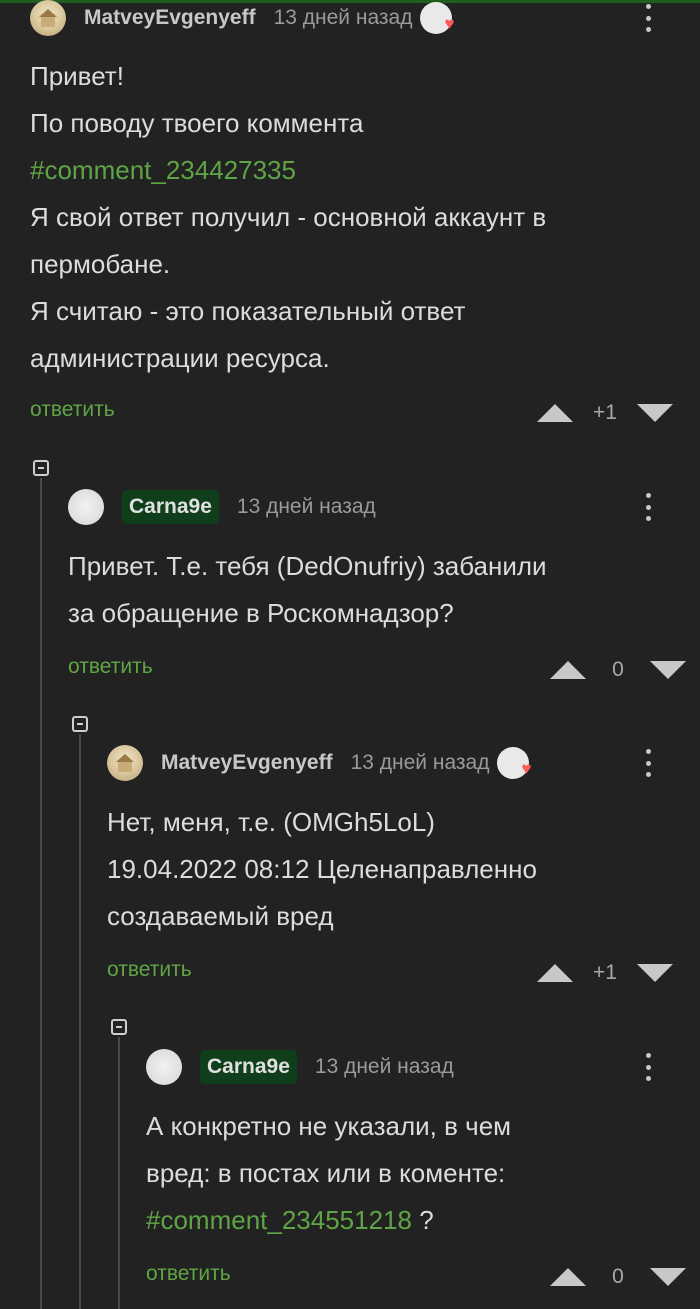 The width and height of the screenshot is (700, 1309). I want to click on comment-text-line: администрации ресурса., so click(180, 358).